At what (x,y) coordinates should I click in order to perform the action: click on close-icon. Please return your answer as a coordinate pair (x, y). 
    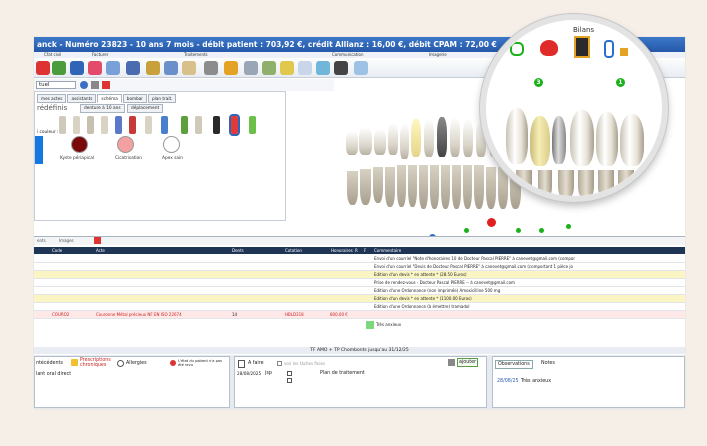
    Looking at the image, I should click on (451, 362).